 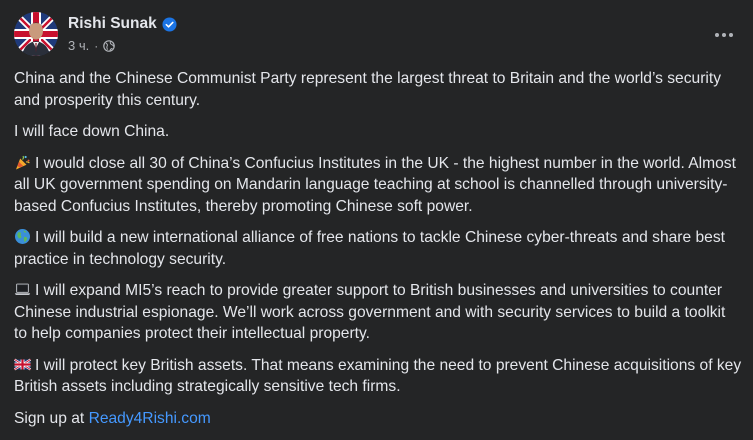 I want to click on author-name: Rishi Sunak, so click(x=112, y=24).